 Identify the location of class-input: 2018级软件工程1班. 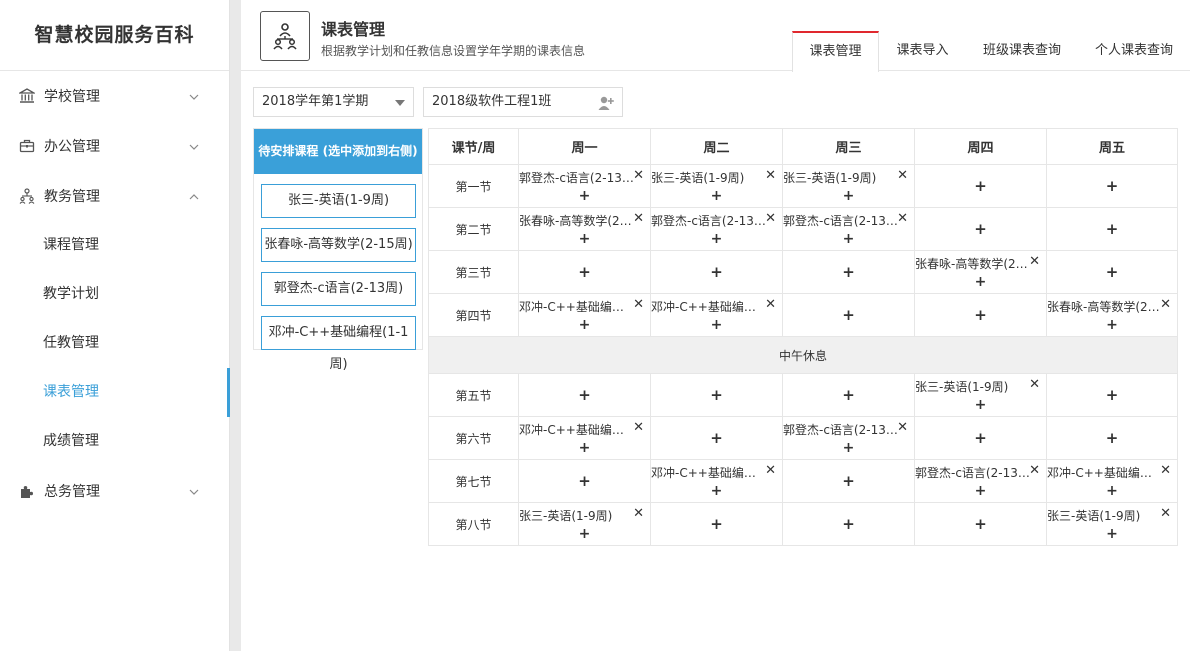
(523, 102).